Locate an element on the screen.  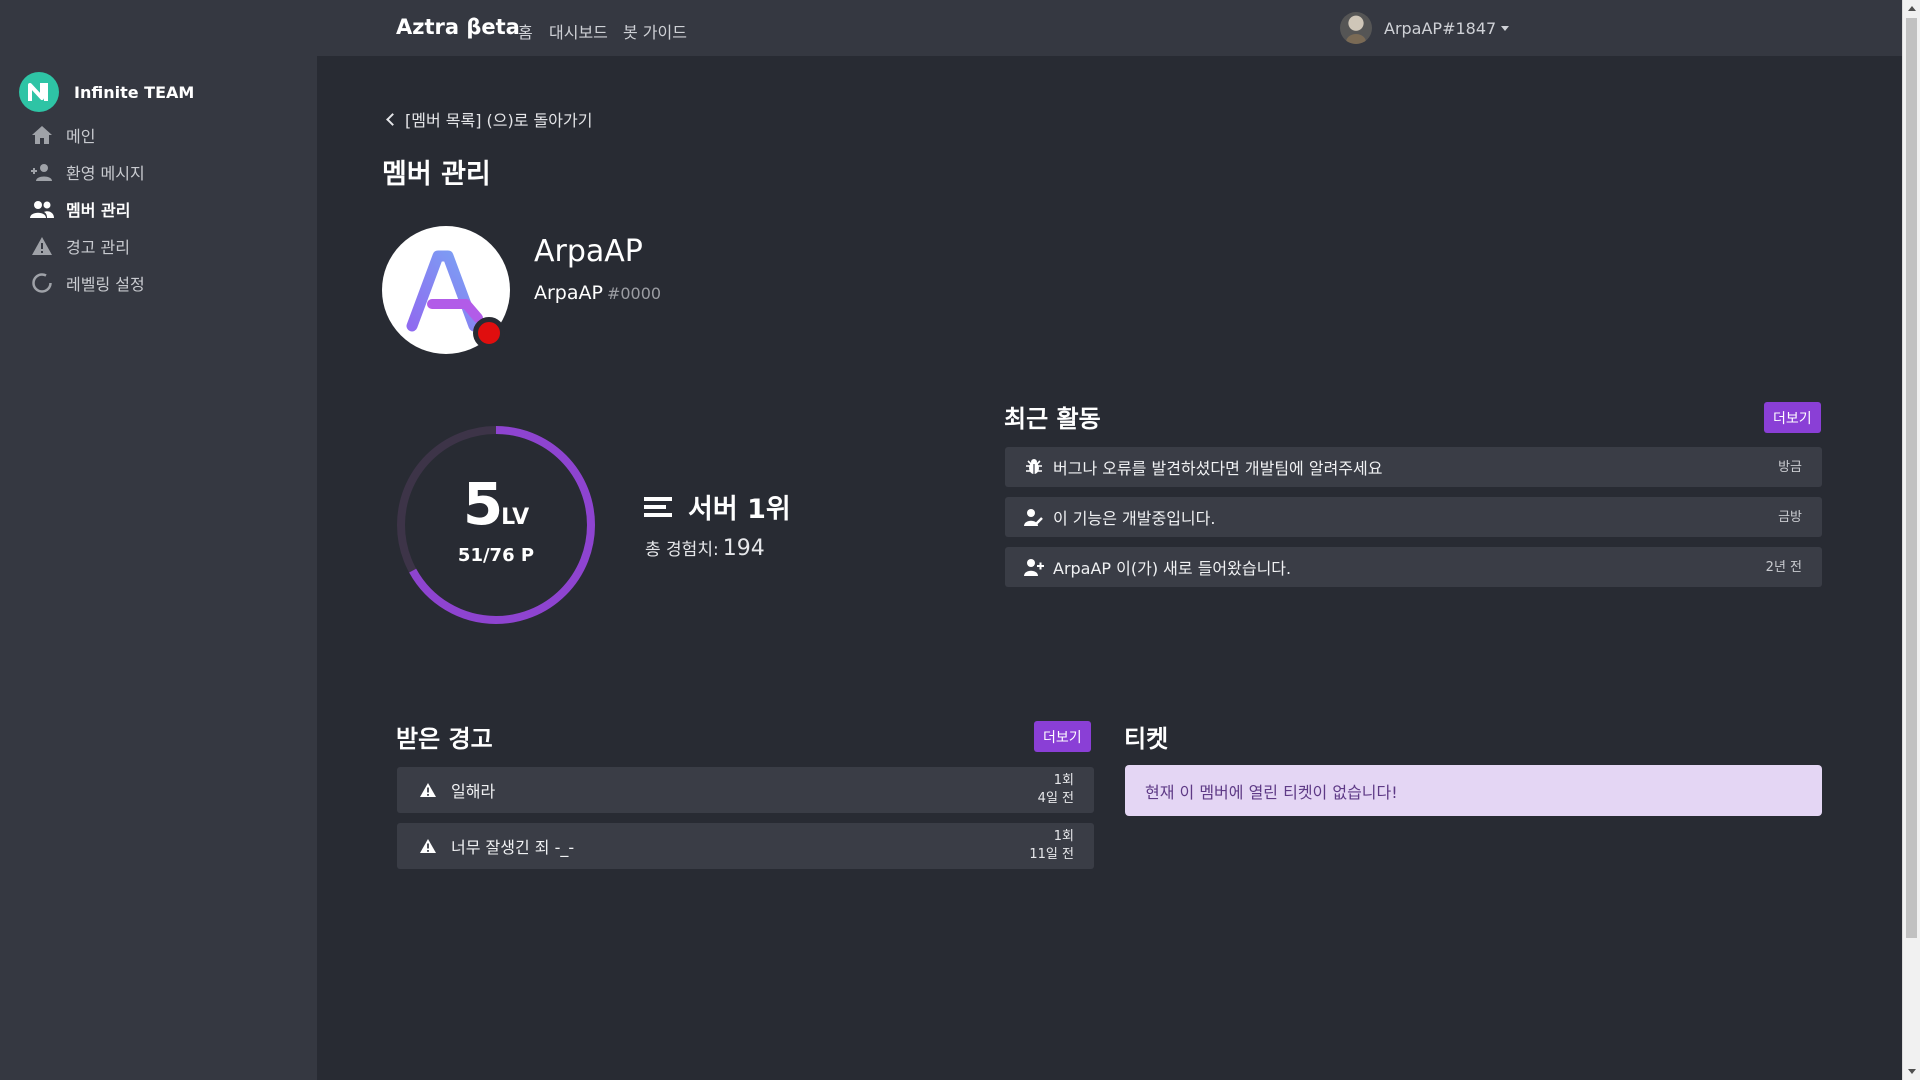
nav-link-dashboard: 대시보드 is located at coordinates (578, 31).